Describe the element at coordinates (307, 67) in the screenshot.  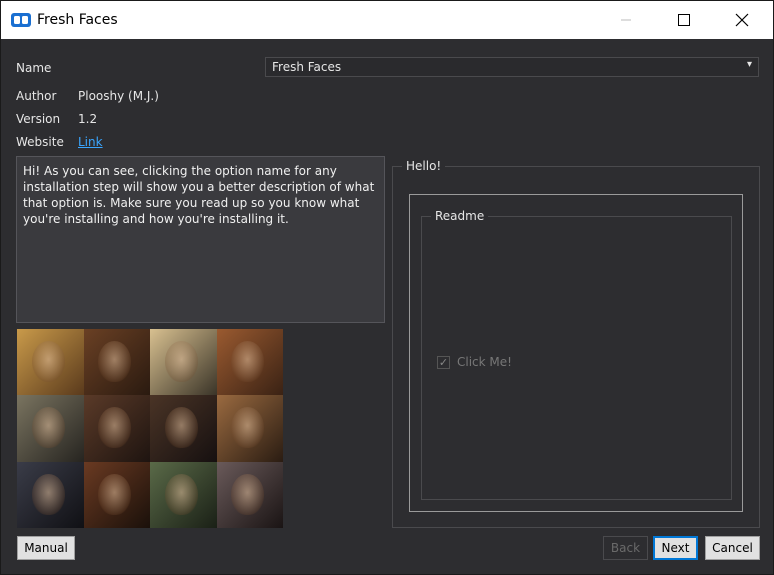
I see `module-name-value: Fresh Faces` at that location.